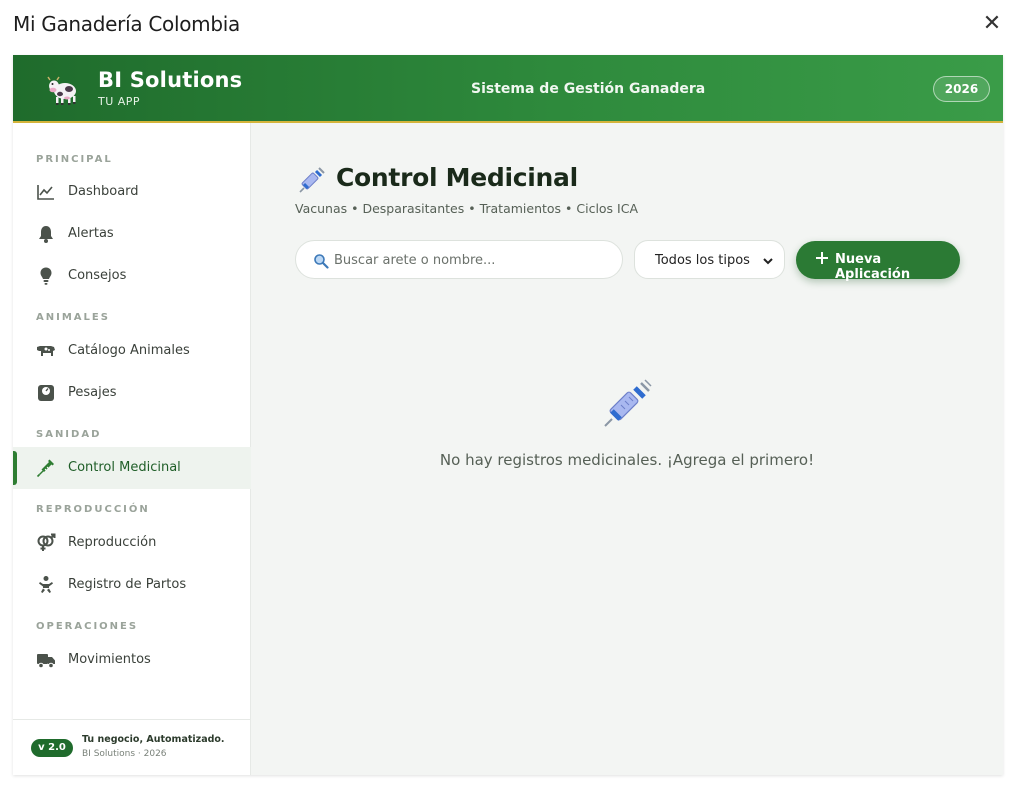 This screenshot has width=1009, height=794. I want to click on sidebar-item-label: Reproducción, so click(112, 542).